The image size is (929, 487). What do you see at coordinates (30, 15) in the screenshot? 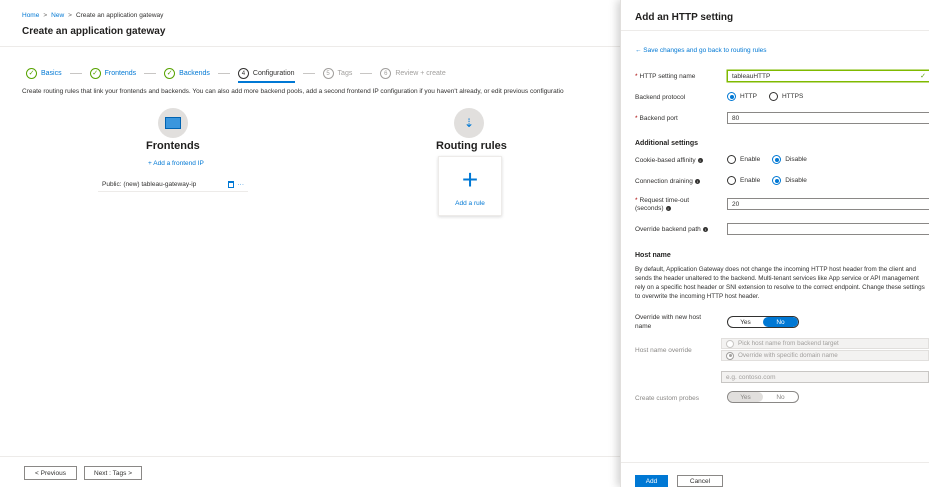
I see `breadcrumb-home: Home` at bounding box center [30, 15].